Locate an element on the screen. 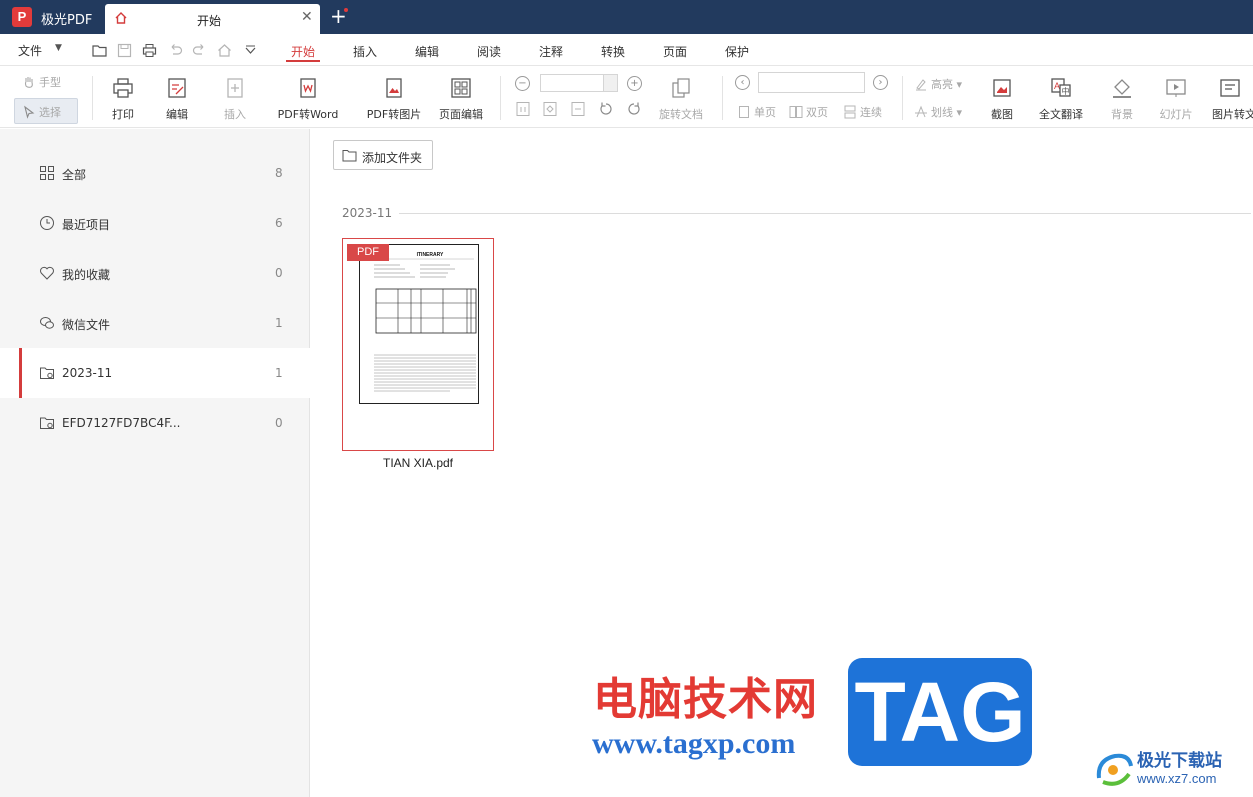  edit-doc-icon is located at coordinates (177, 88).